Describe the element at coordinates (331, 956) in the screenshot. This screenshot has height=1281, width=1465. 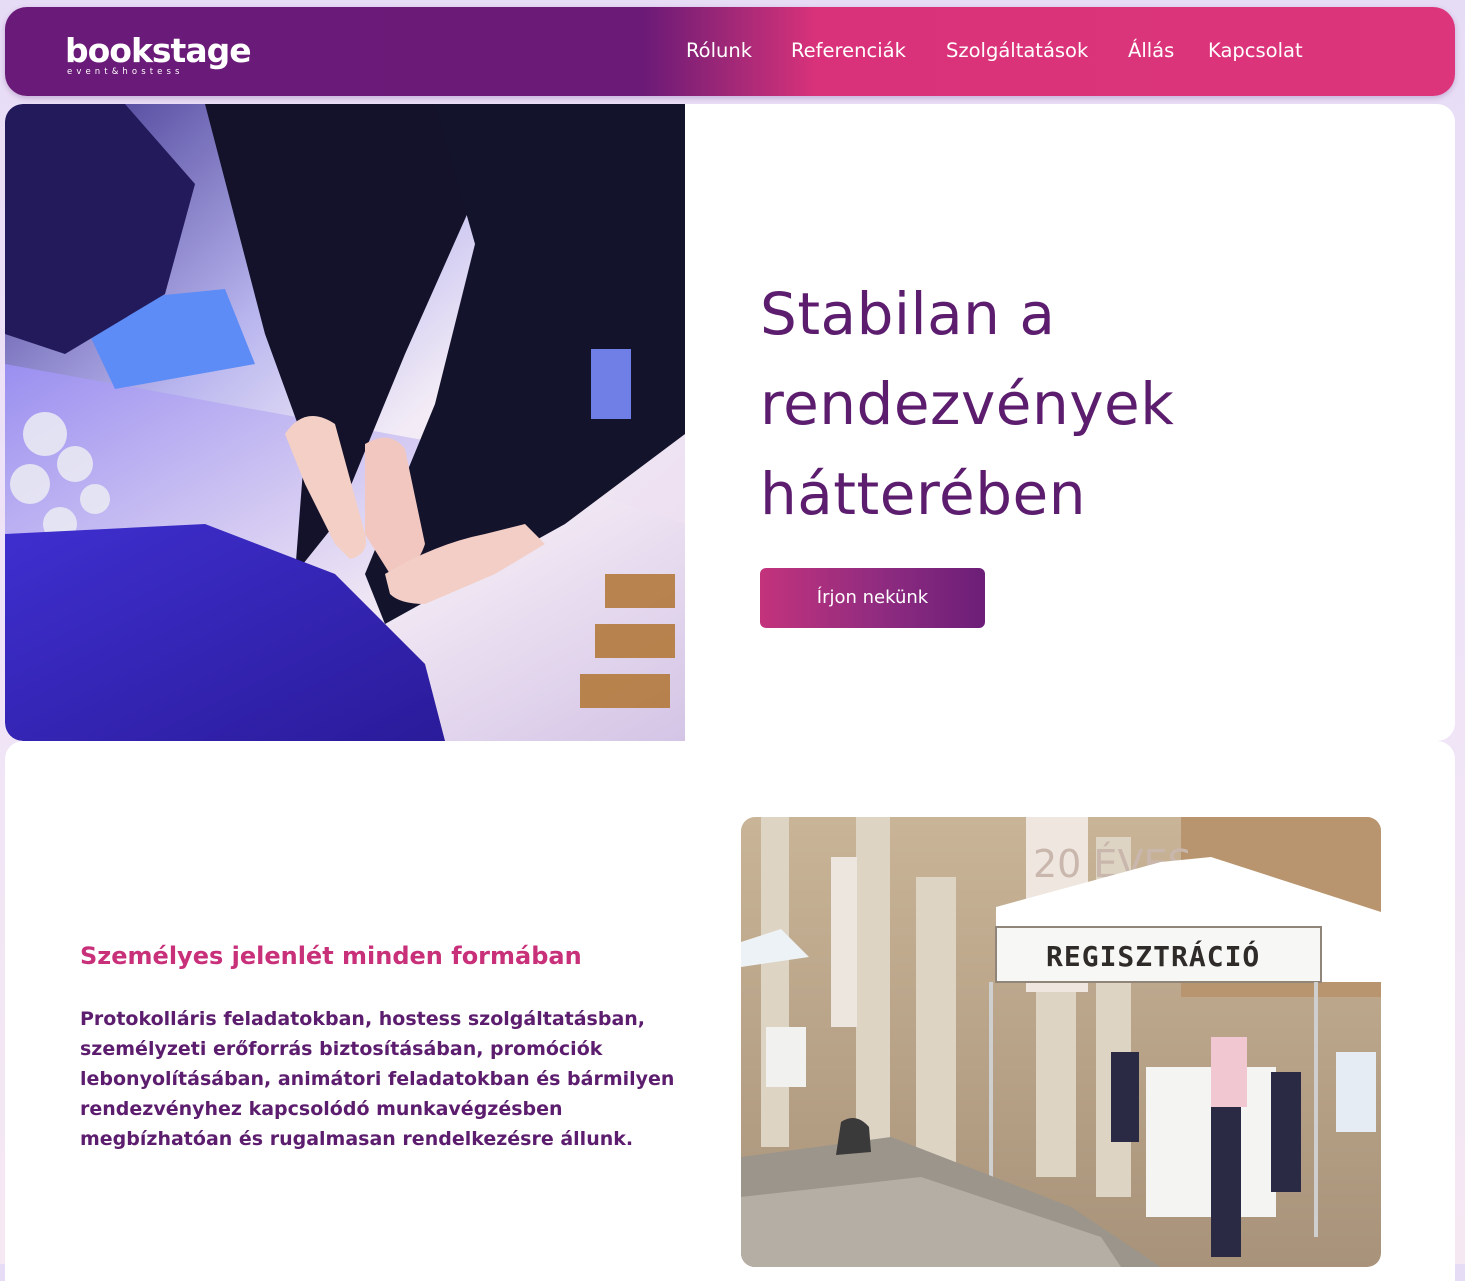
I see `section-heading: Személyes jelenlét minden formában` at that location.